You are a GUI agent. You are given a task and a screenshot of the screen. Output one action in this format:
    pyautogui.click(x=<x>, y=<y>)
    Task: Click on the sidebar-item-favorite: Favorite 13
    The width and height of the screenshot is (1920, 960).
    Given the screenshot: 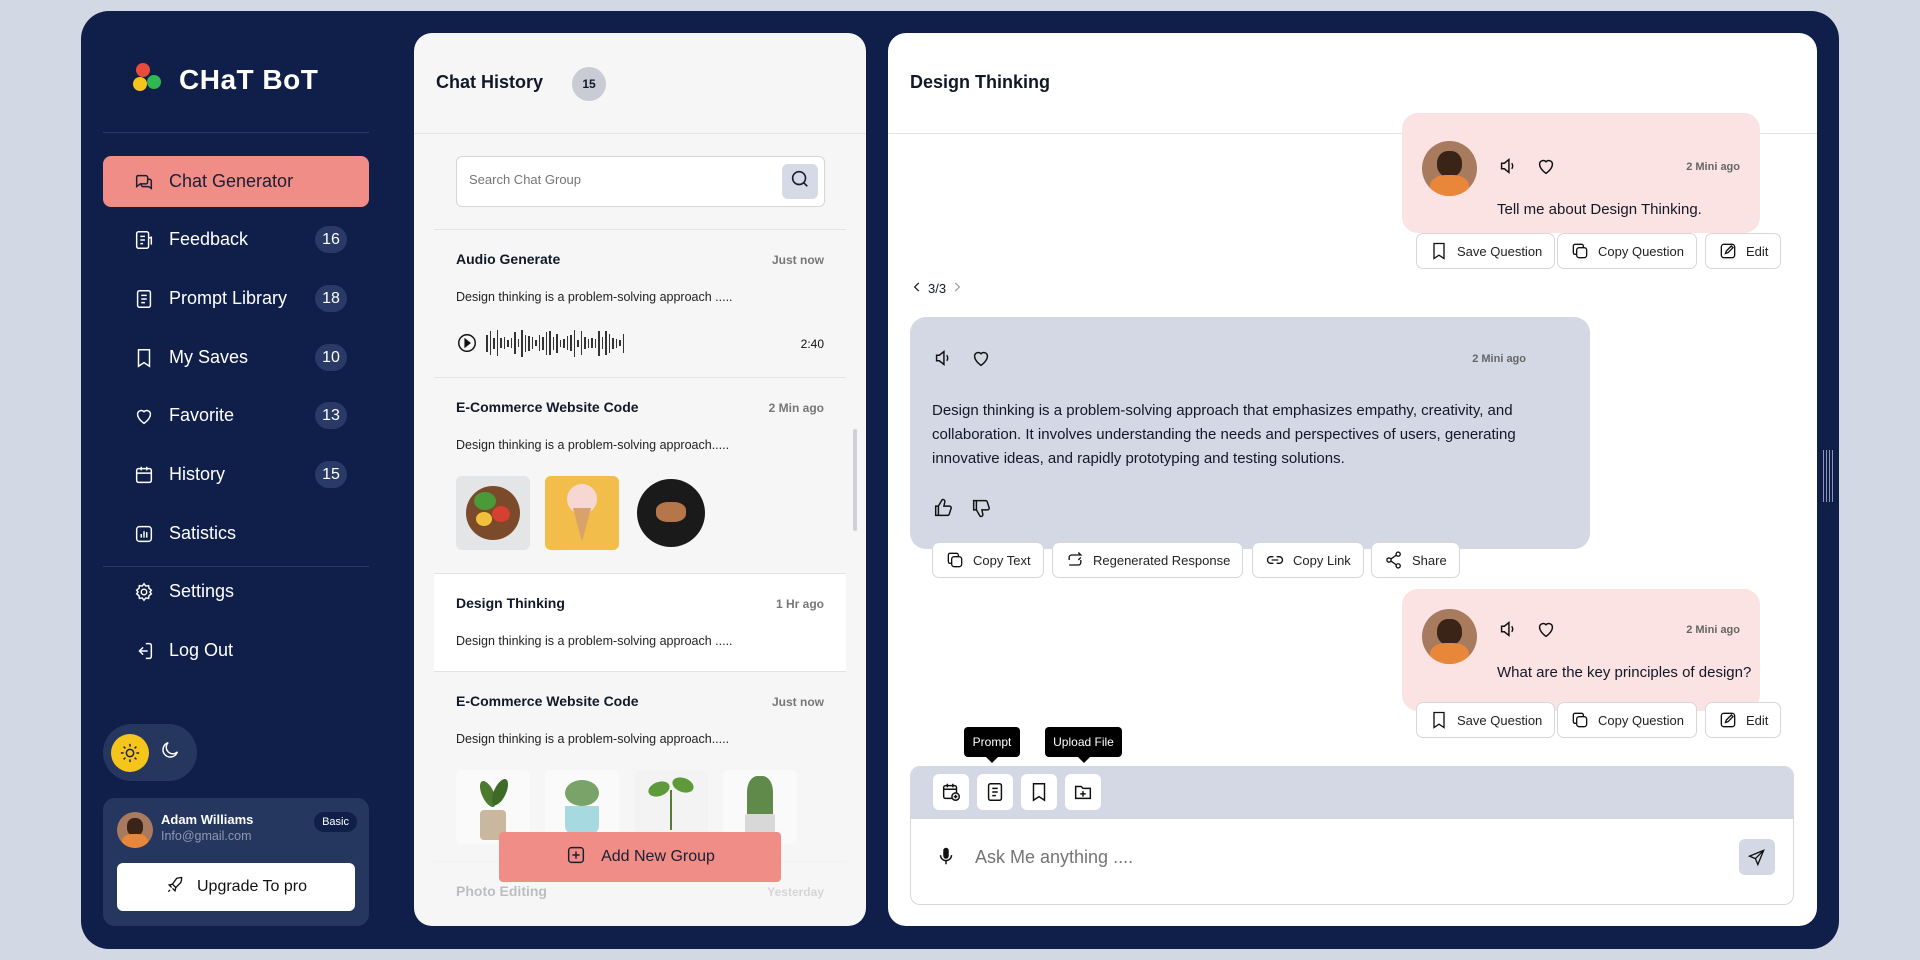 What is the action you would take?
    pyautogui.click(x=236, y=415)
    